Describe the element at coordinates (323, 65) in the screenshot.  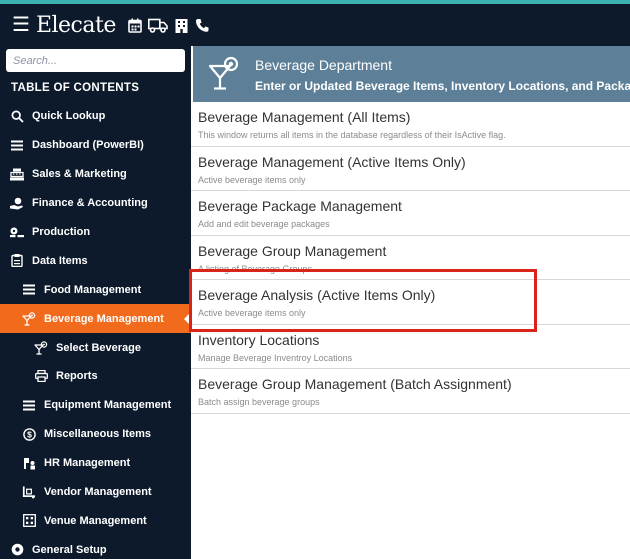
I see `department-title: Beverage Department` at that location.